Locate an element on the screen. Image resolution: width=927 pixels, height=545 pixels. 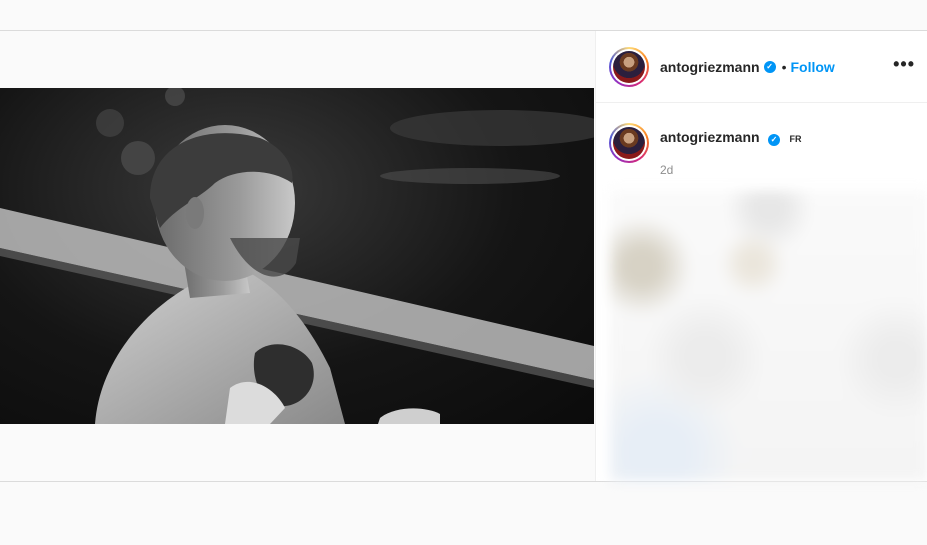
author-avatar is located at coordinates (629, 66).